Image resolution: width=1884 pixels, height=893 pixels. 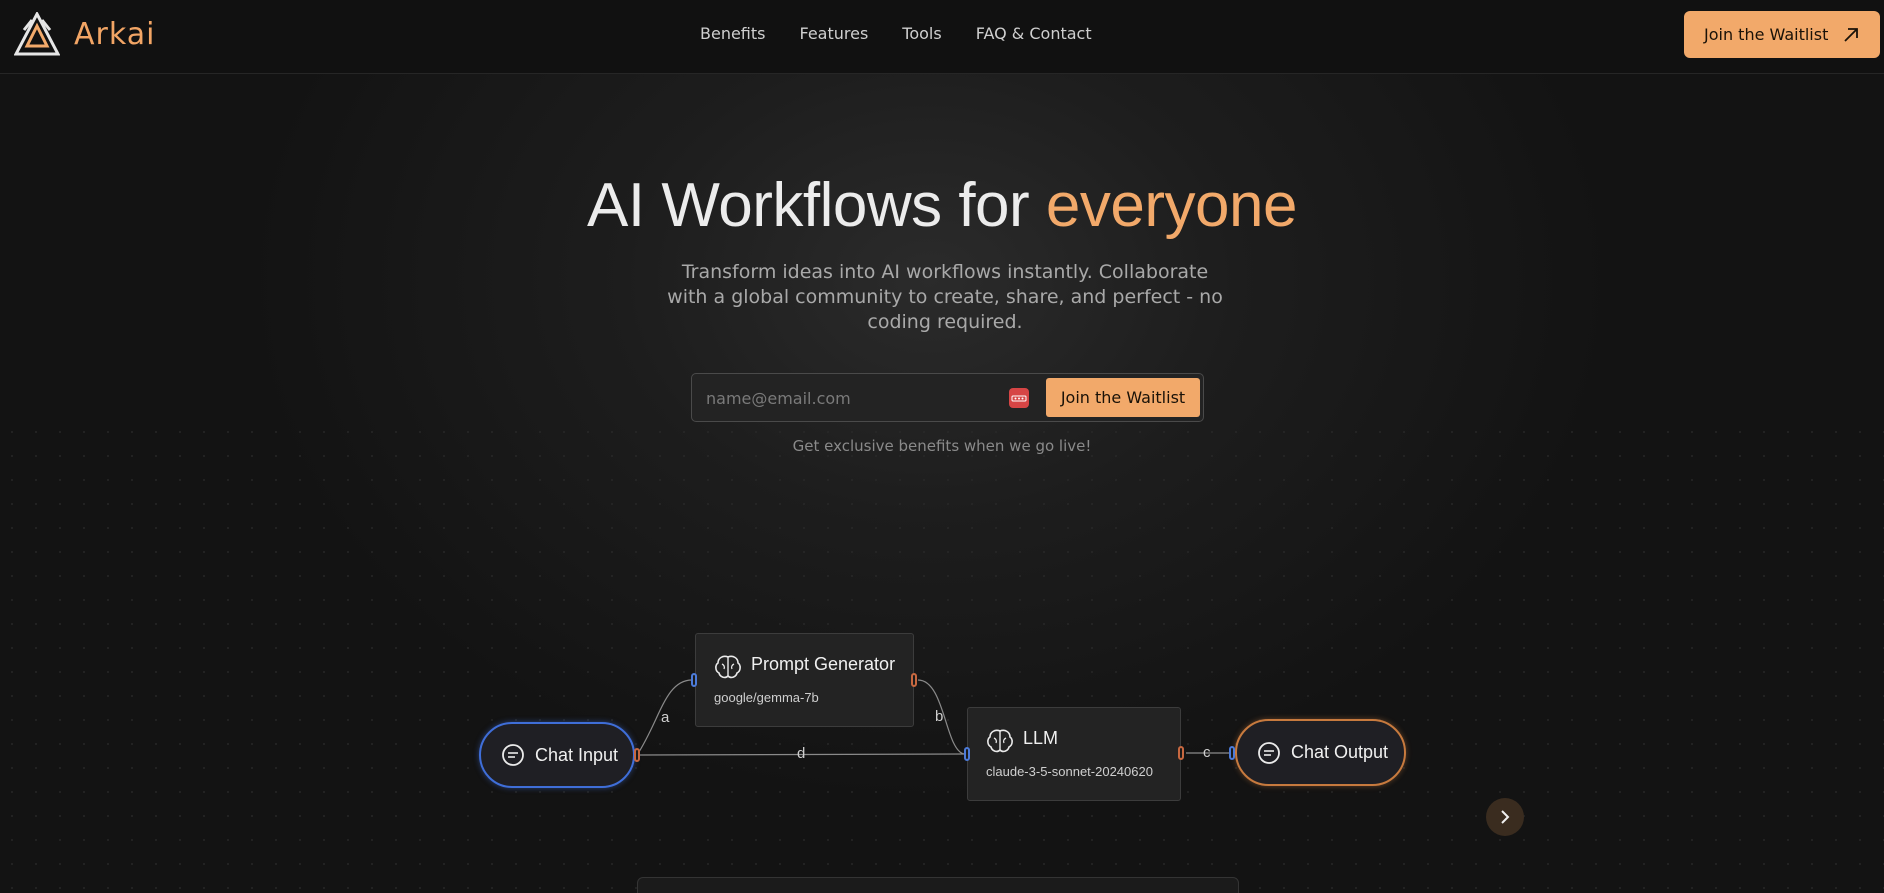 What do you see at coordinates (1232, 753) in the screenshot?
I see `chat-output-input-port` at bounding box center [1232, 753].